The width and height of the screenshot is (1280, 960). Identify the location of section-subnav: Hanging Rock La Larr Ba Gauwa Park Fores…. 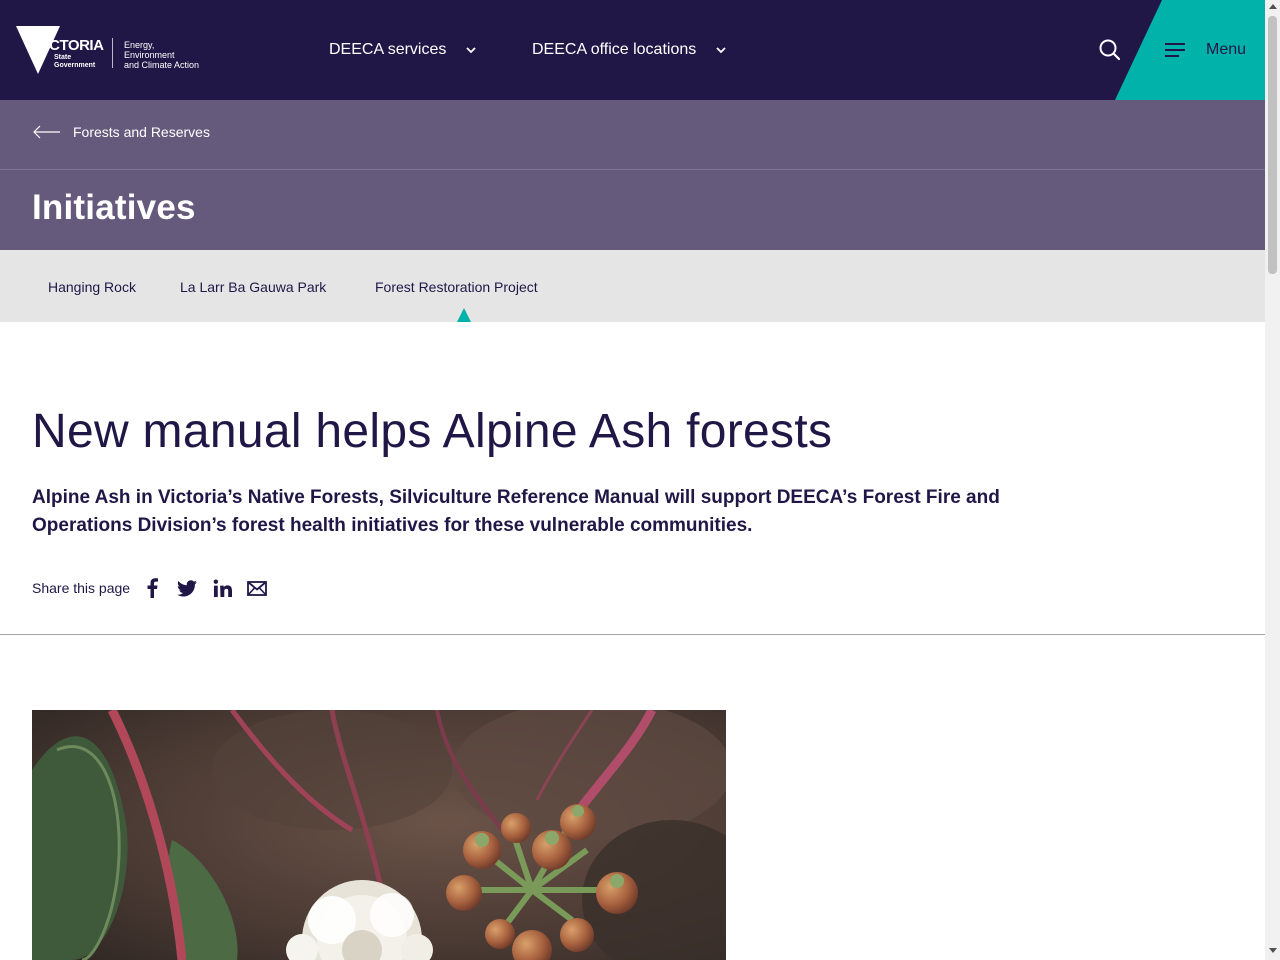
(632, 286).